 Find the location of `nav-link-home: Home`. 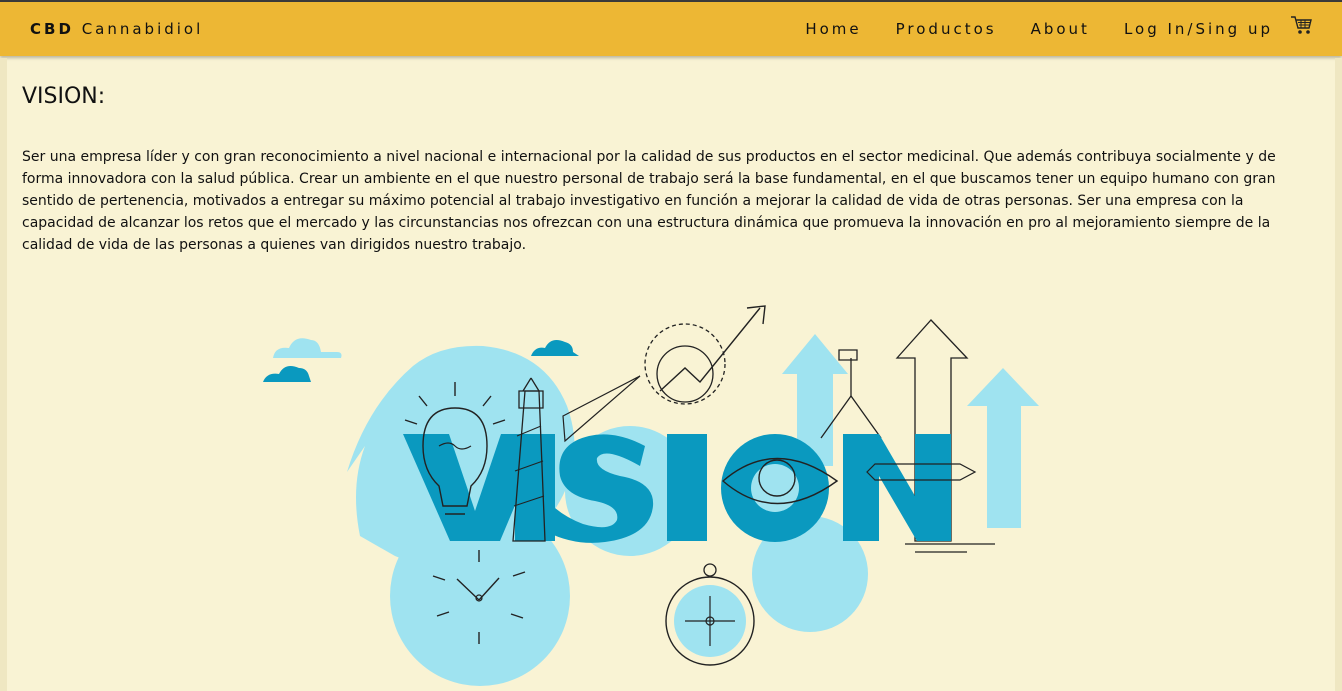

nav-link-home: Home is located at coordinates (833, 29).